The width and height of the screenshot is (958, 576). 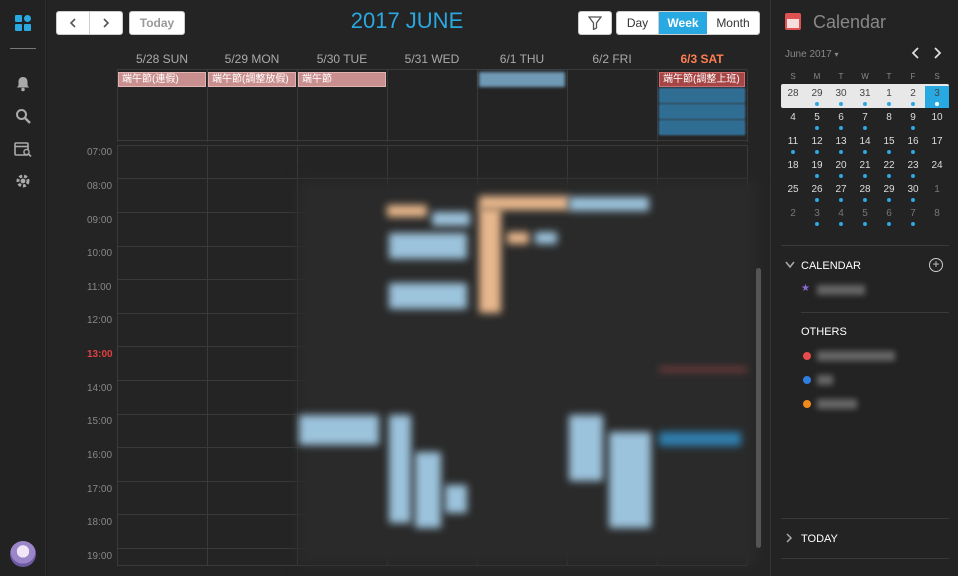 What do you see at coordinates (817, 145) in the screenshot?
I see `mini-calendar-day: 12` at bounding box center [817, 145].